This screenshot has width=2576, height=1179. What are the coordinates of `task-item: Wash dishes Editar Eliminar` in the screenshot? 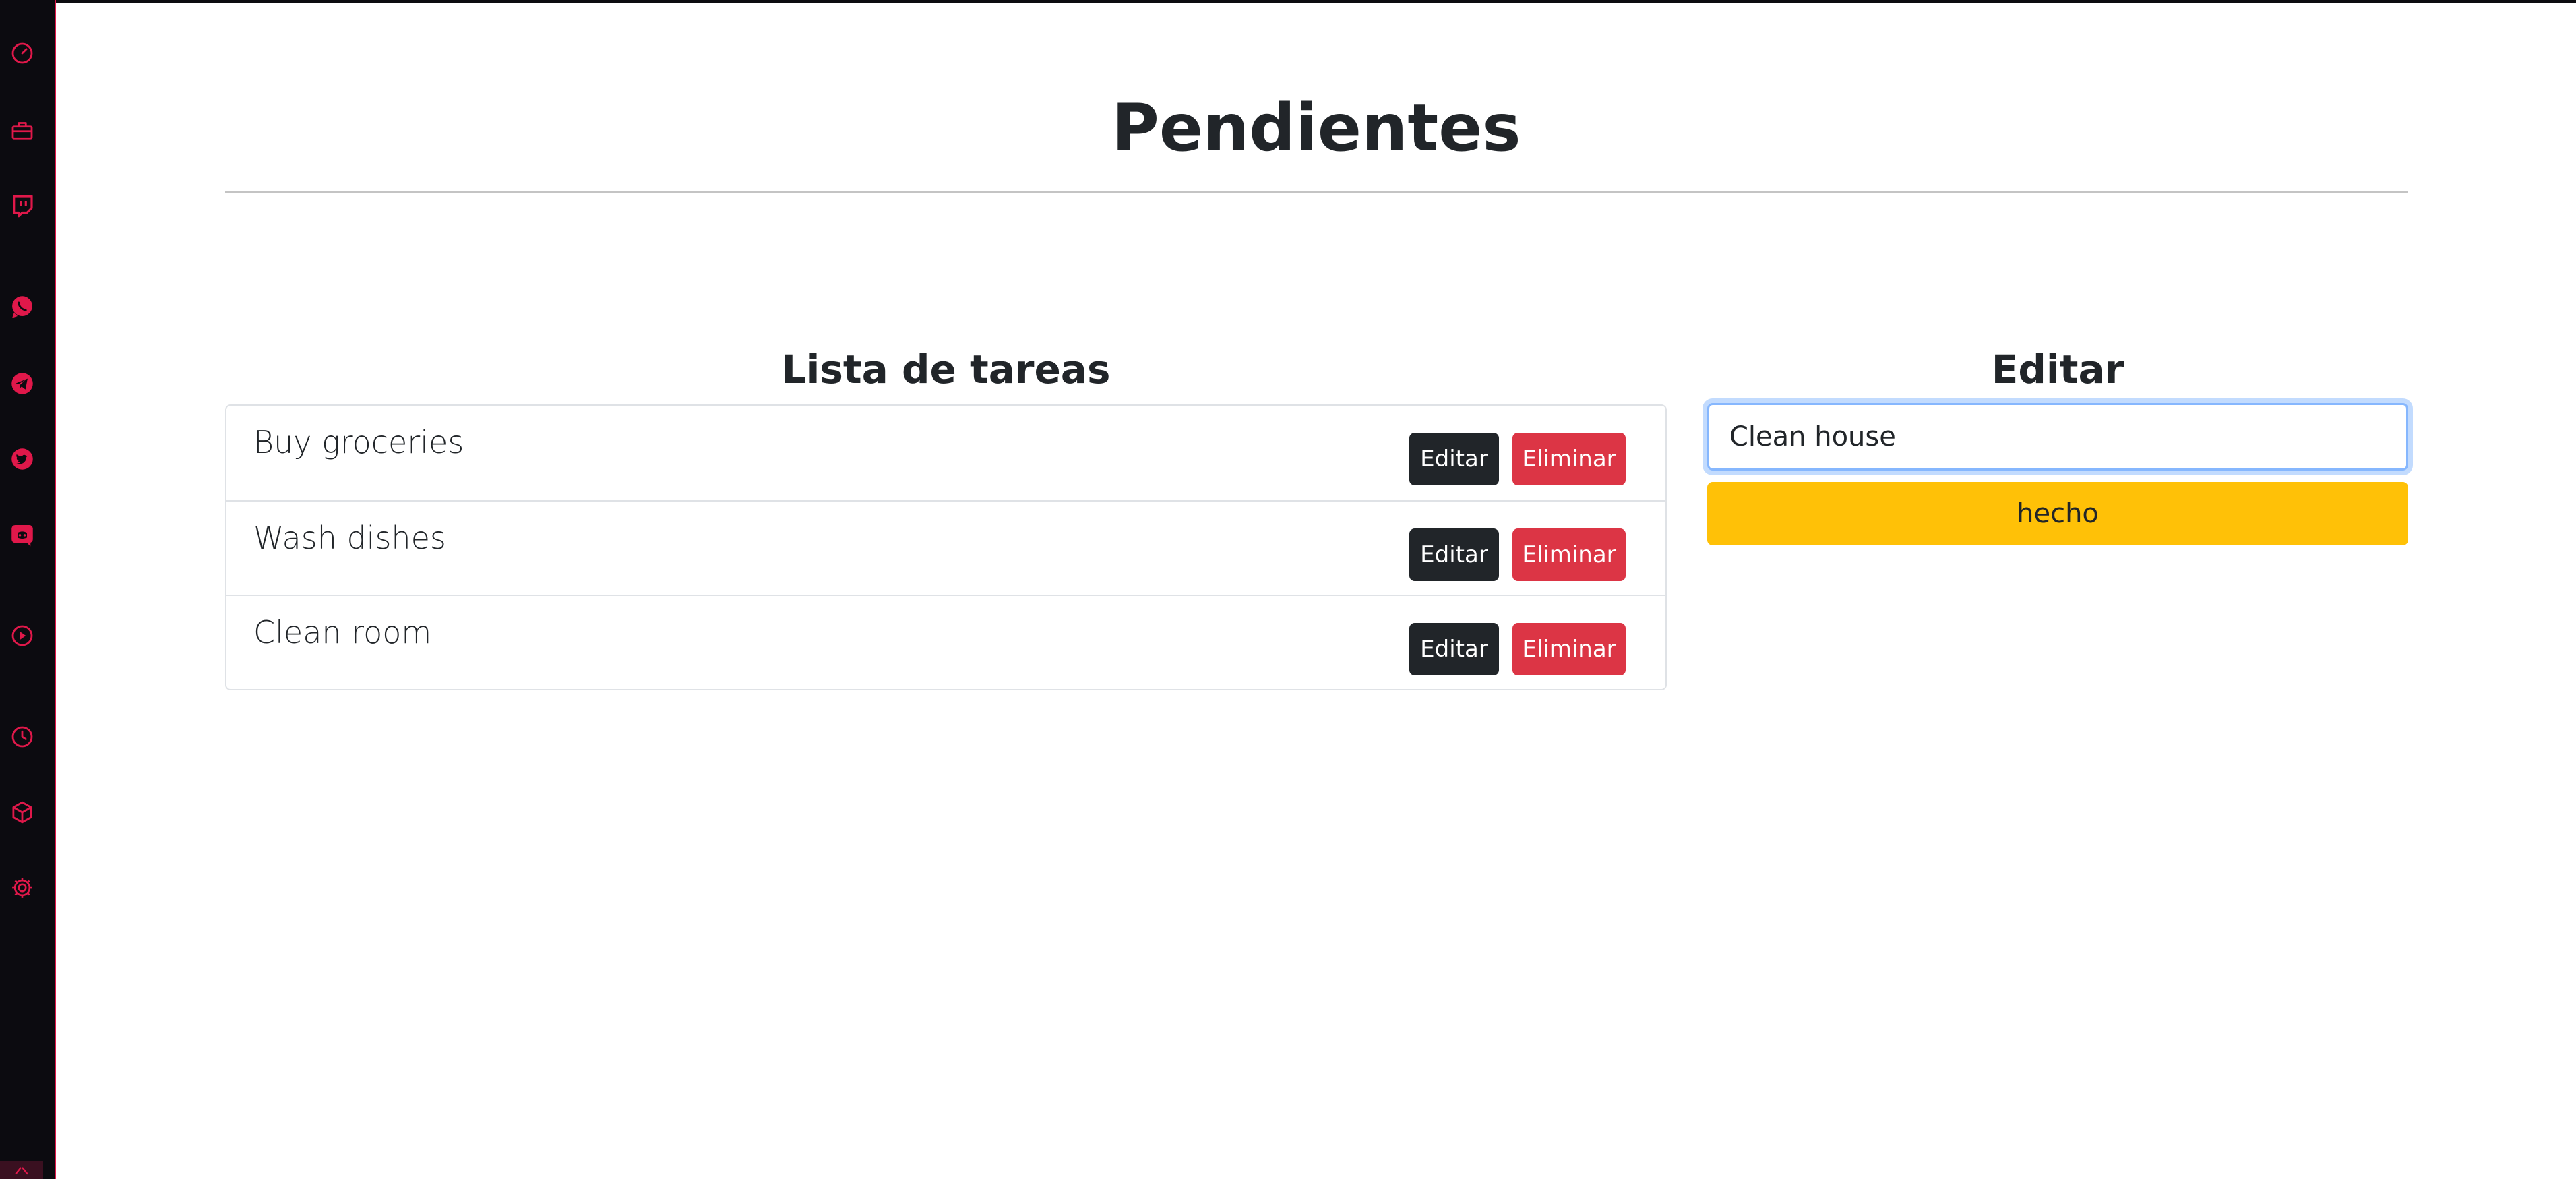 It's located at (945, 547).